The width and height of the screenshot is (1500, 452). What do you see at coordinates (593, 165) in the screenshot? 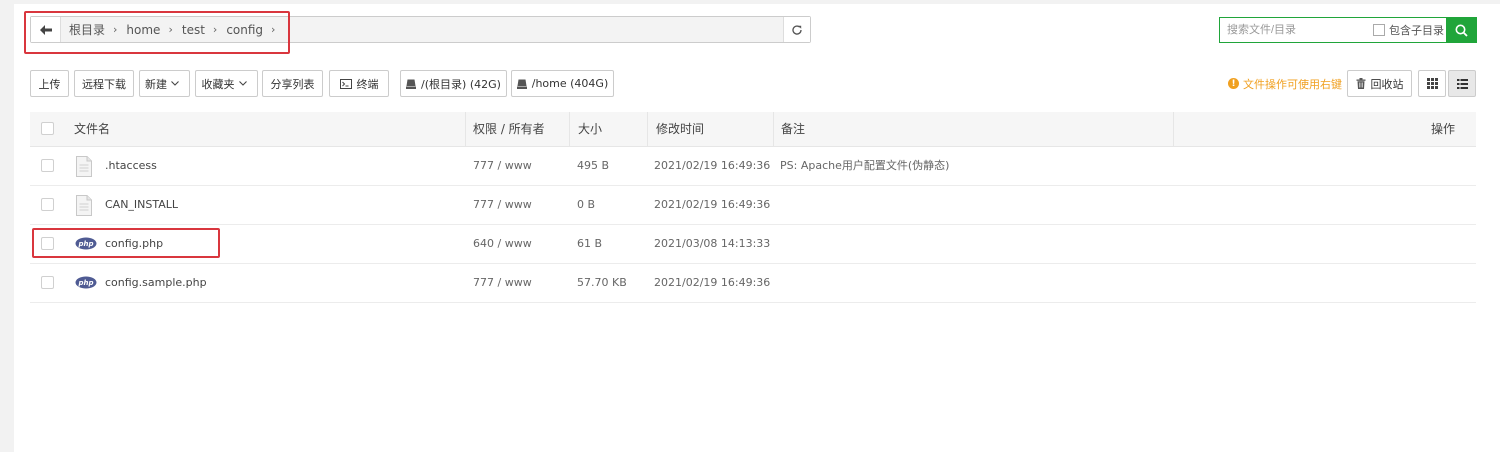
I see `file-size: 495 B` at bounding box center [593, 165].